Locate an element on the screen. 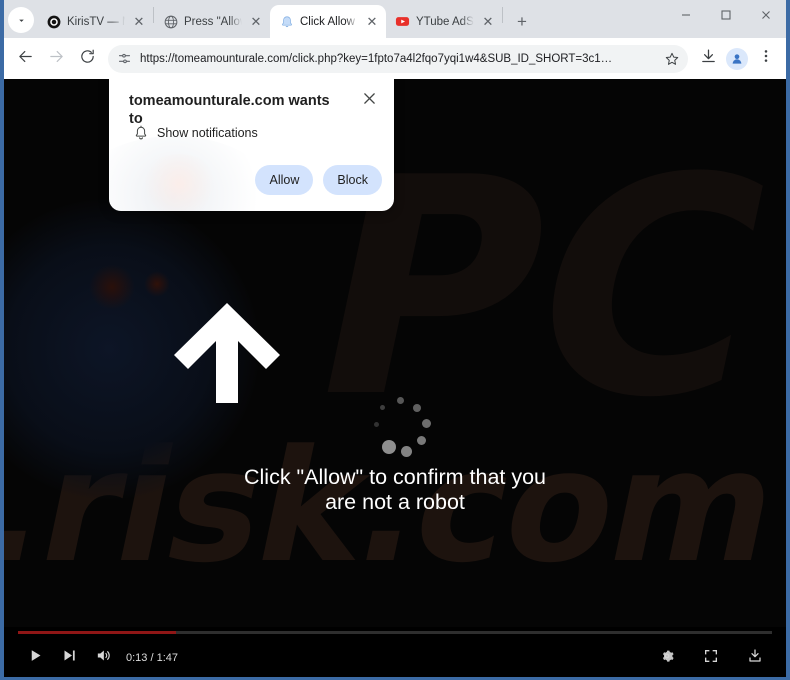 The image size is (790, 680). bookmark-star-icon is located at coordinates (672, 59).